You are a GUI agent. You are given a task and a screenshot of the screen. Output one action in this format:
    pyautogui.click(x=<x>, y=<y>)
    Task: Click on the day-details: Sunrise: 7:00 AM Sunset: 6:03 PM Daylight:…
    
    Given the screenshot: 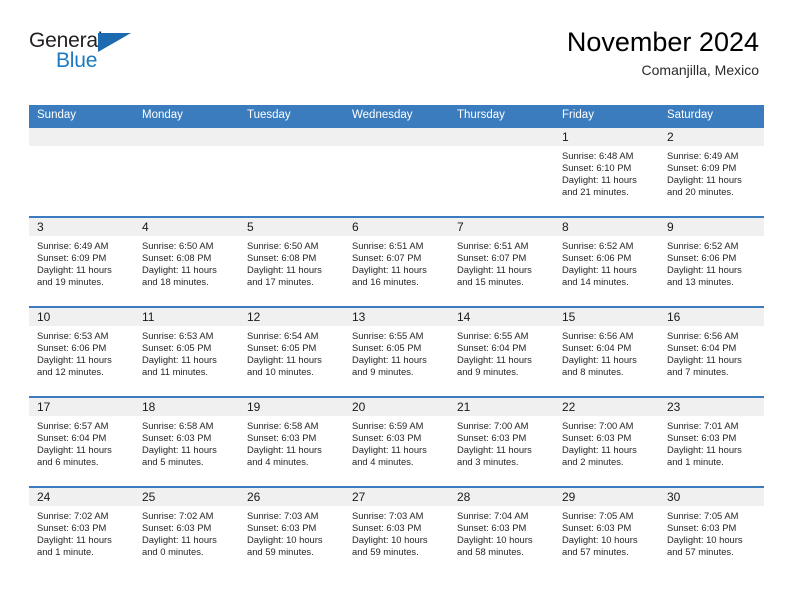 What is the action you would take?
    pyautogui.click(x=501, y=442)
    